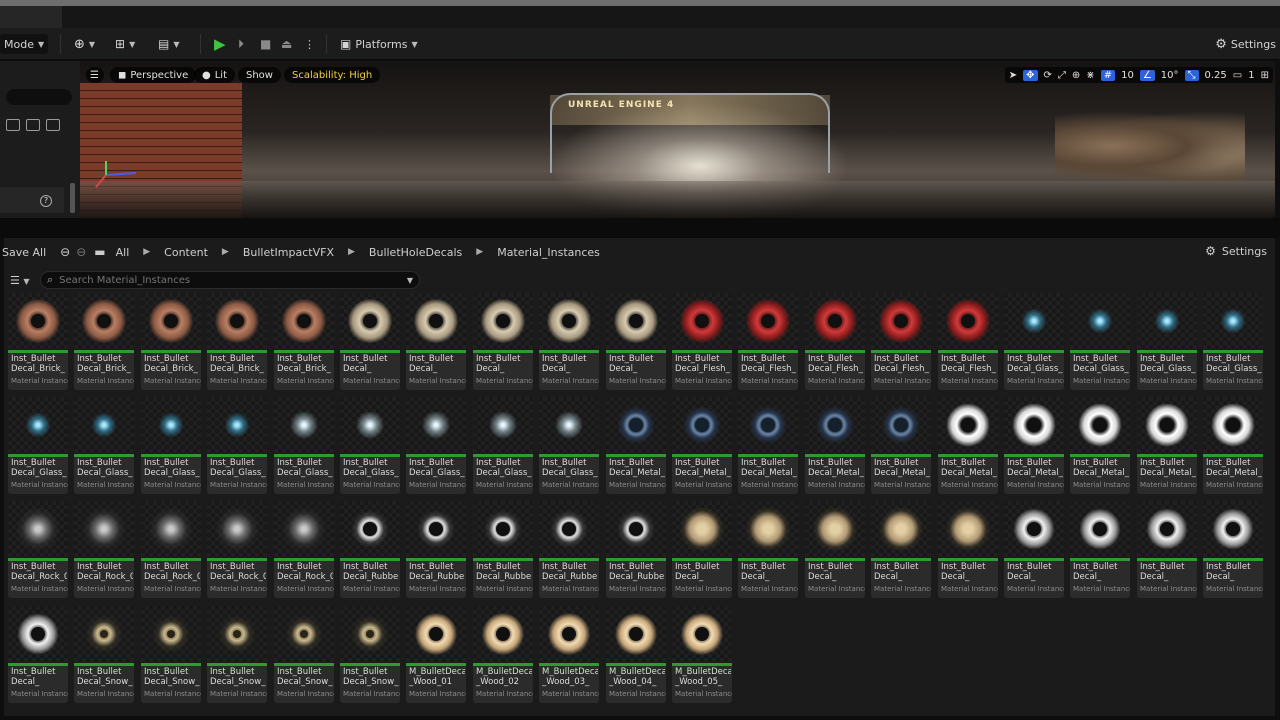  I want to click on select-cursor-icon: ➤, so click(1013, 75).